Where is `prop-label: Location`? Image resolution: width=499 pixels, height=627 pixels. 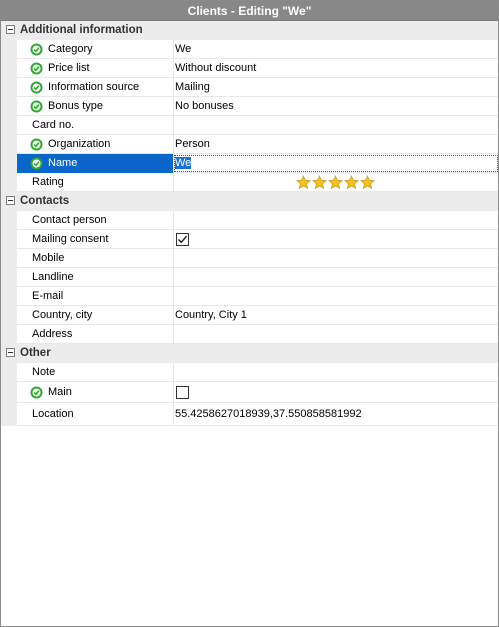 prop-label: Location is located at coordinates (53, 414).